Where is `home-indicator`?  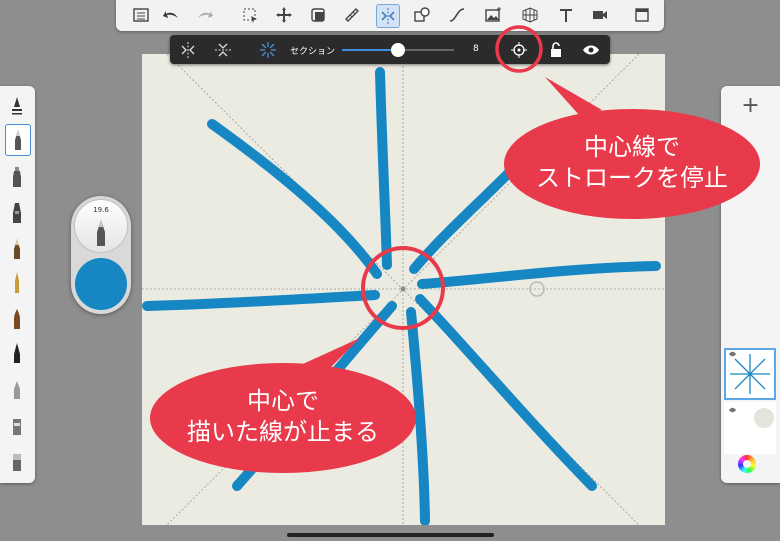
home-indicator is located at coordinates (390, 535).